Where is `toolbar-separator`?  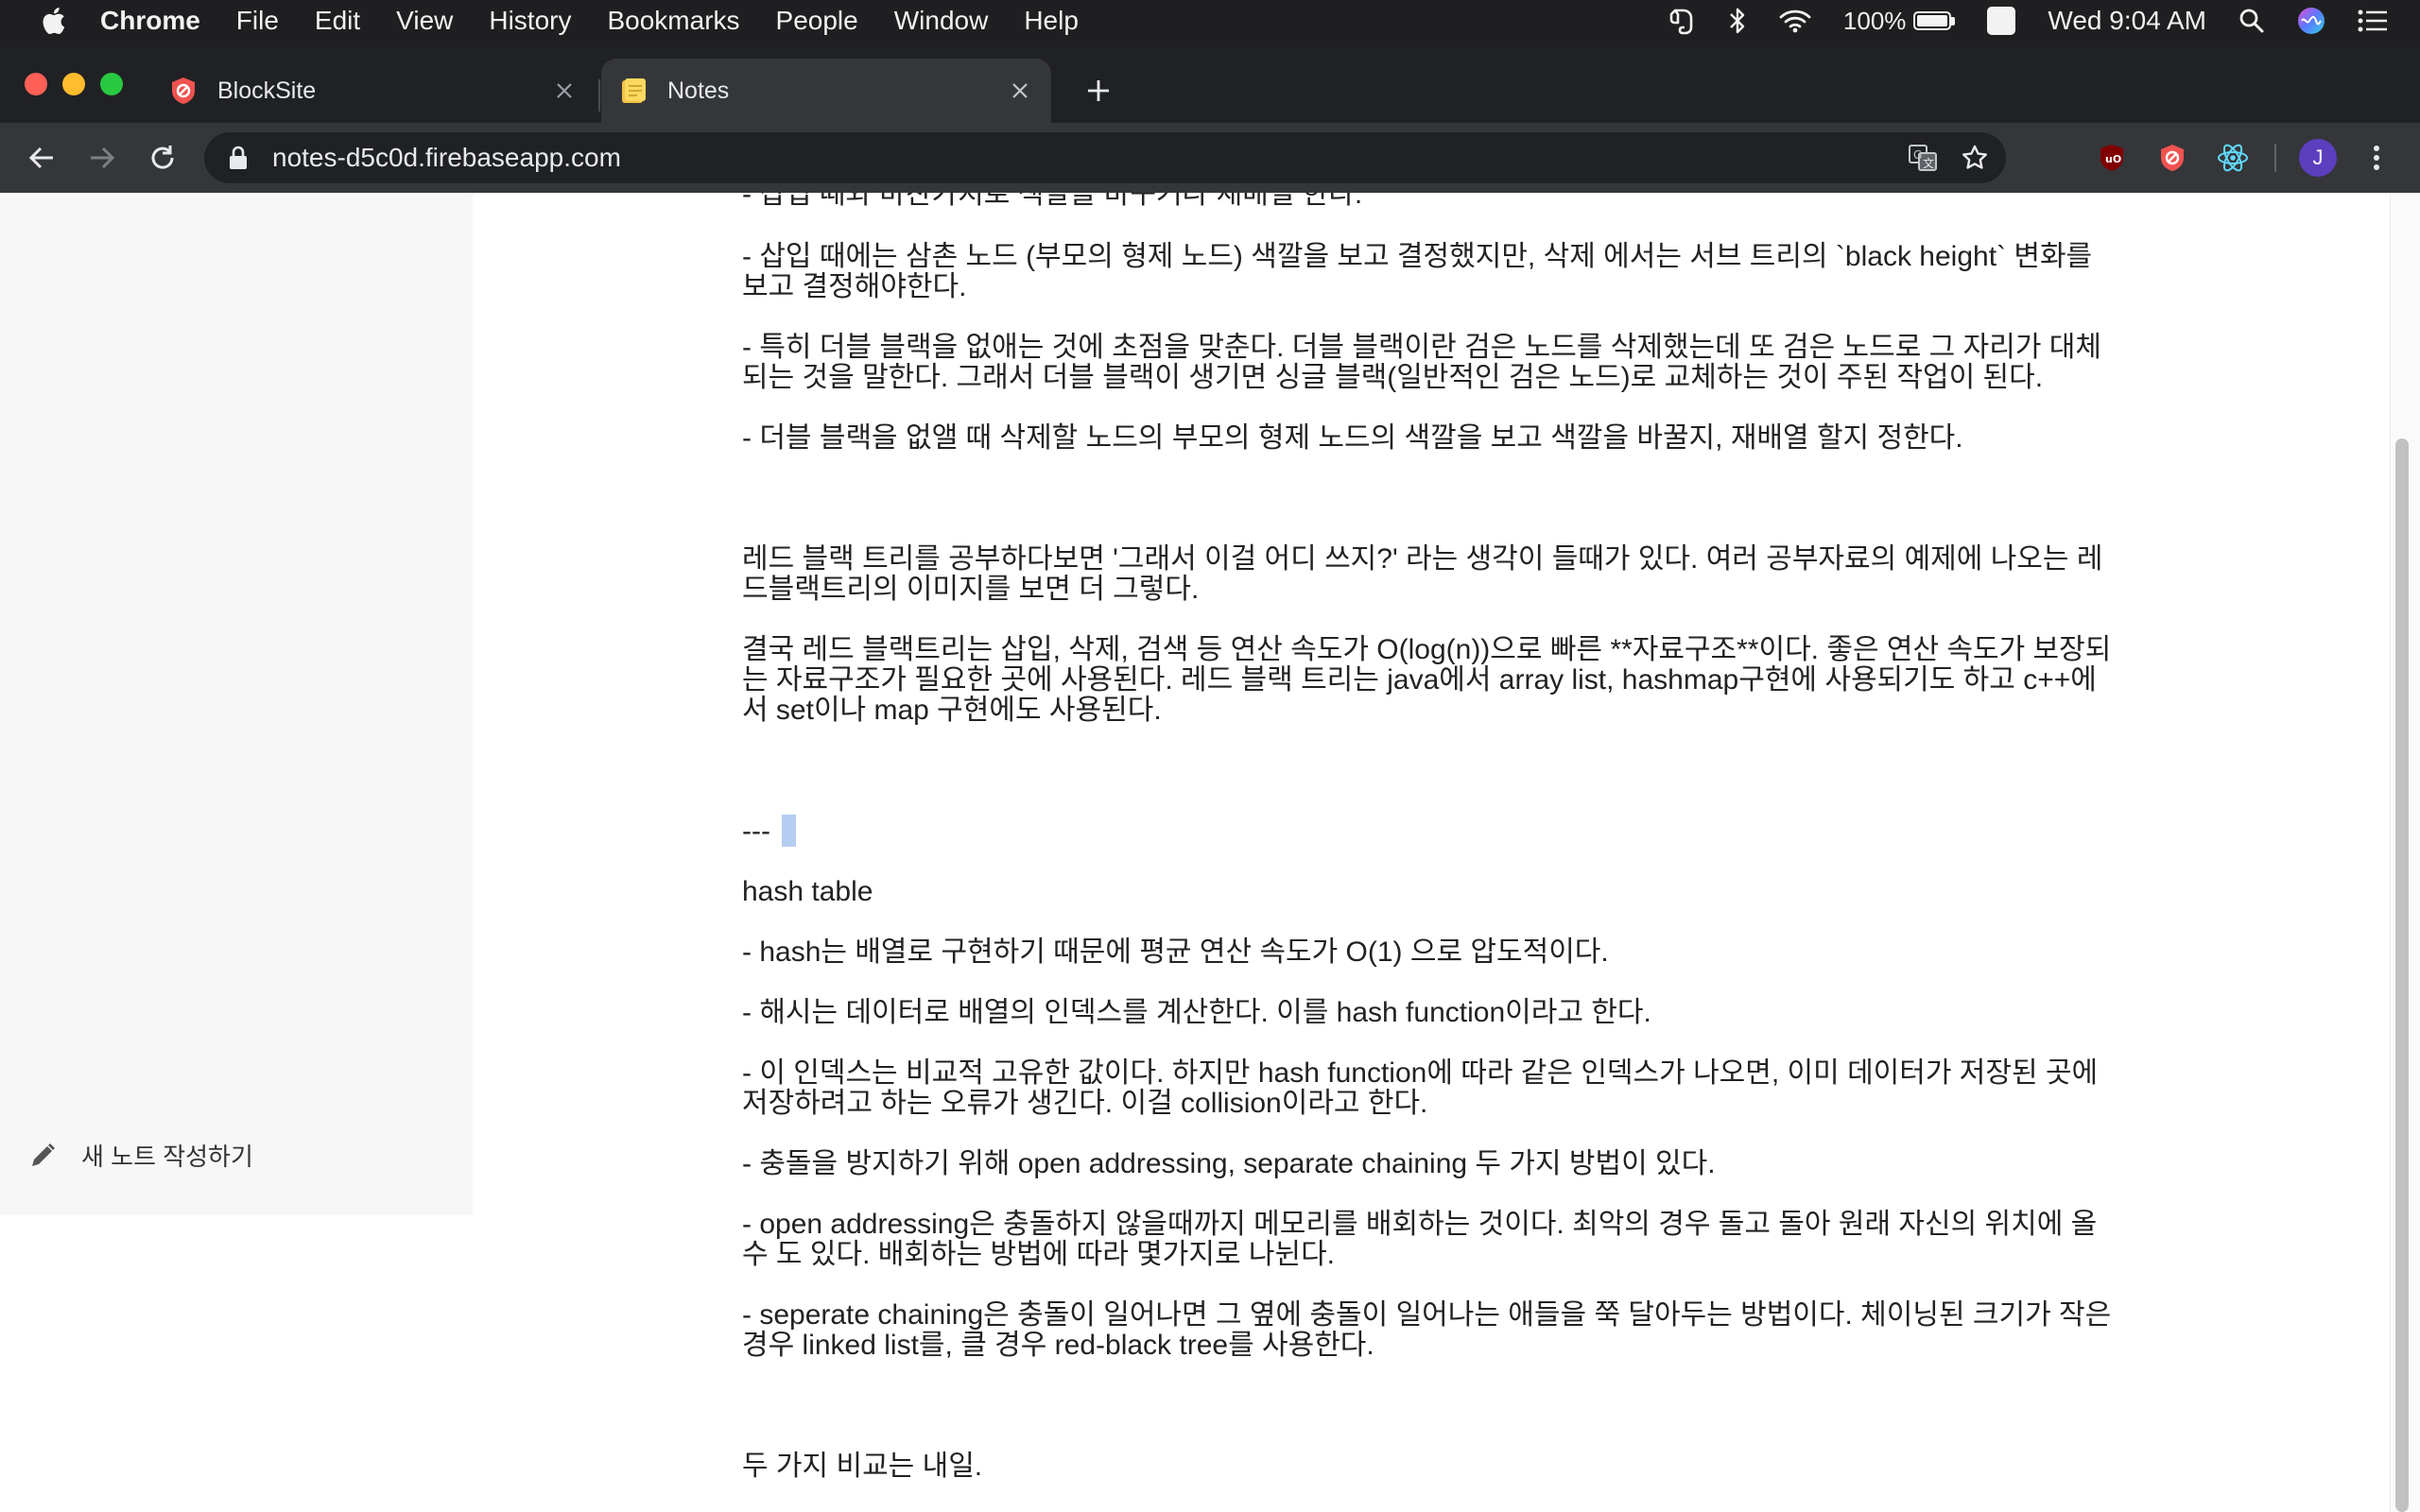
toolbar-separator is located at coordinates (2275, 158).